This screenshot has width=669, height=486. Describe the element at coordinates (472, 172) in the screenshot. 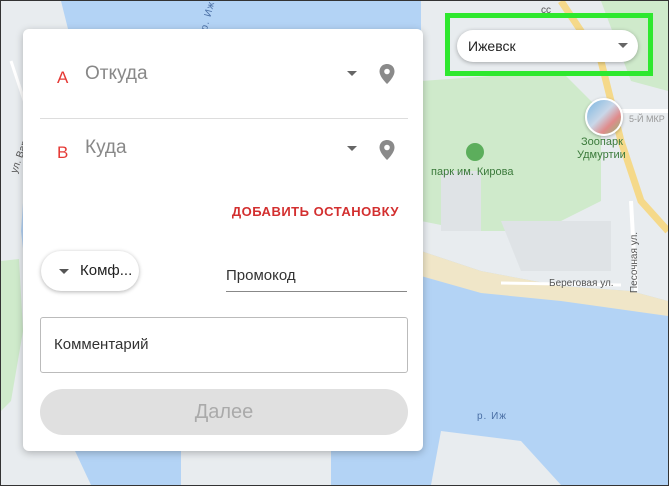

I see `map-label-park: парк им. Кирова` at that location.